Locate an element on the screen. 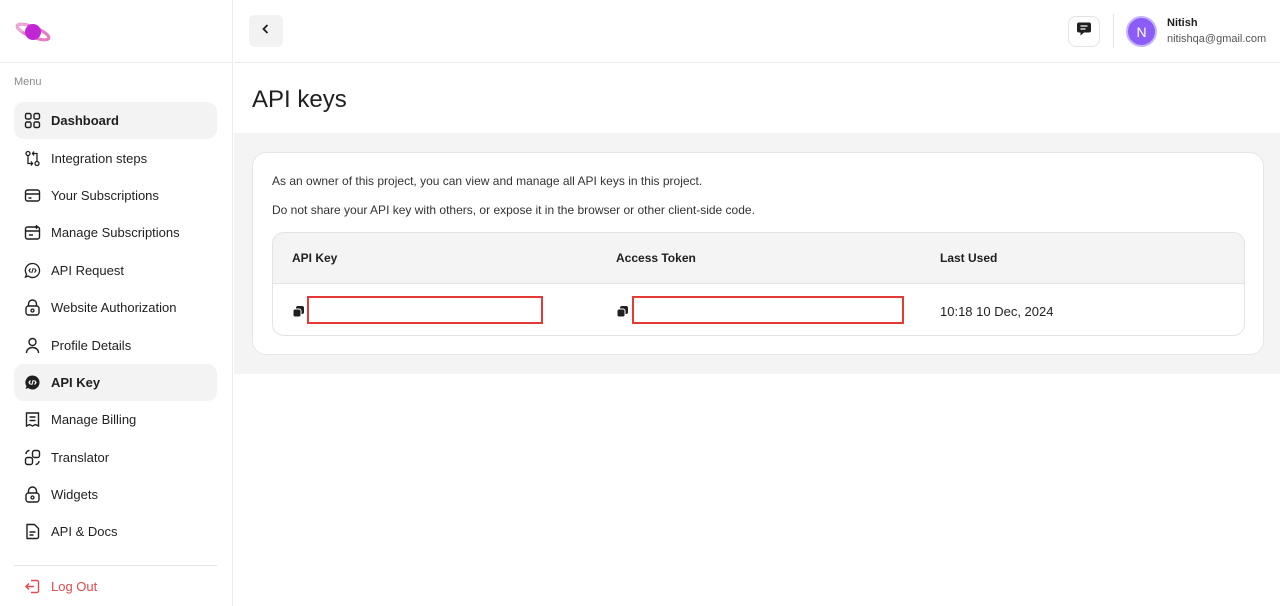  sidebar-item-api-docs: API & Docs is located at coordinates (115, 531).